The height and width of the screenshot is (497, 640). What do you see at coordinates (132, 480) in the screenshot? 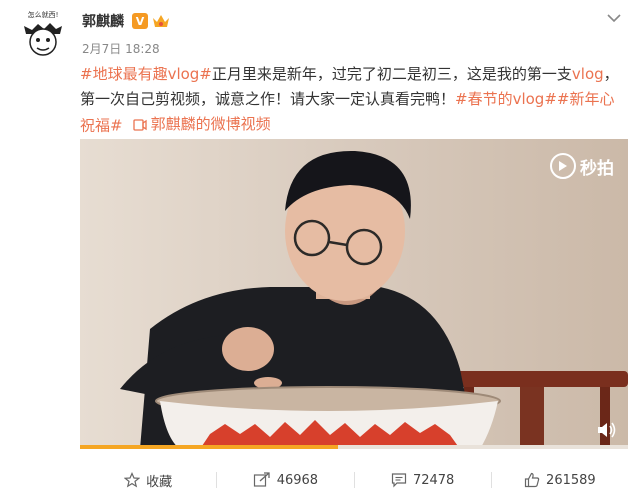
I see `star-icon` at bounding box center [132, 480].